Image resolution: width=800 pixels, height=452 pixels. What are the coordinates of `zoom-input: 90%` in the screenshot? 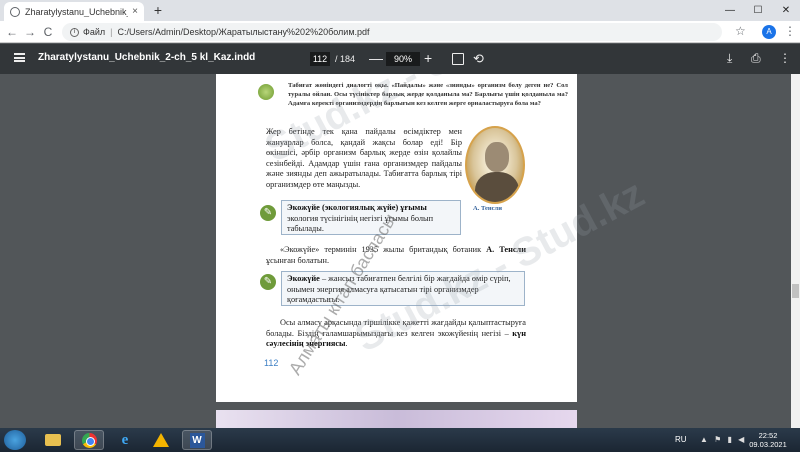 It's located at (403, 59).